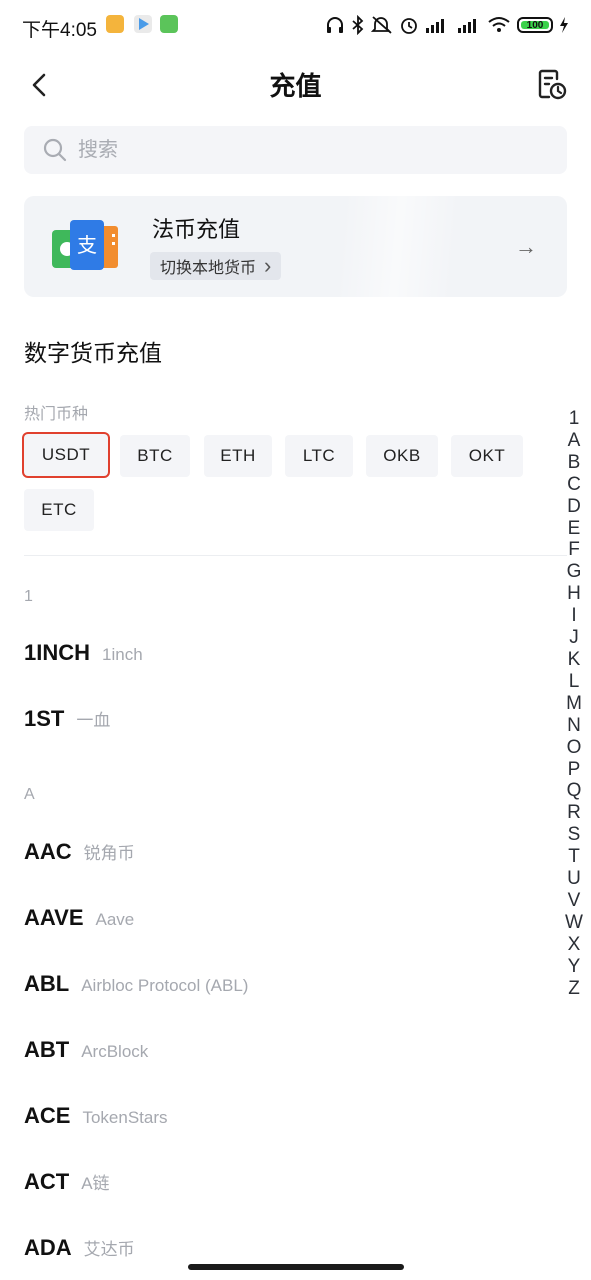  Describe the element at coordinates (574, 857) in the screenshot. I see `index-letter: T` at that location.